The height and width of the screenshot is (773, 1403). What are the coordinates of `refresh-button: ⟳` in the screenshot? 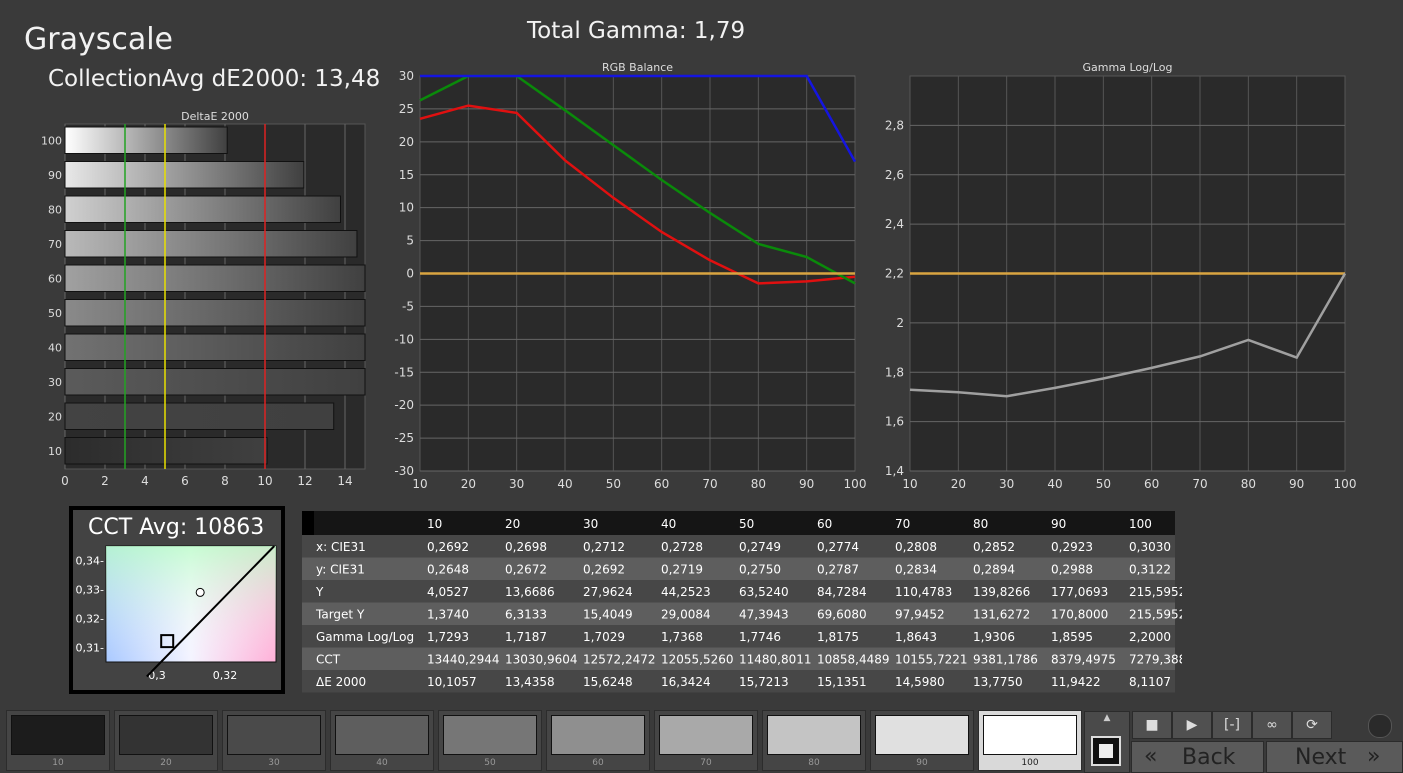 It's located at (1312, 725).